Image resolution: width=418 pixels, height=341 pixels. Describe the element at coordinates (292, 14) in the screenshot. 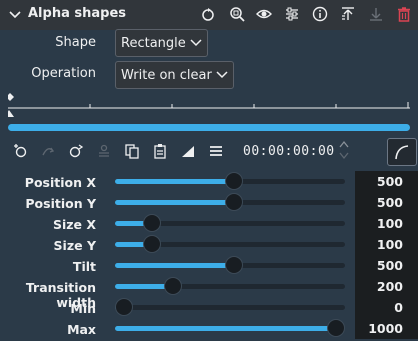

I see `settings-icon` at that location.